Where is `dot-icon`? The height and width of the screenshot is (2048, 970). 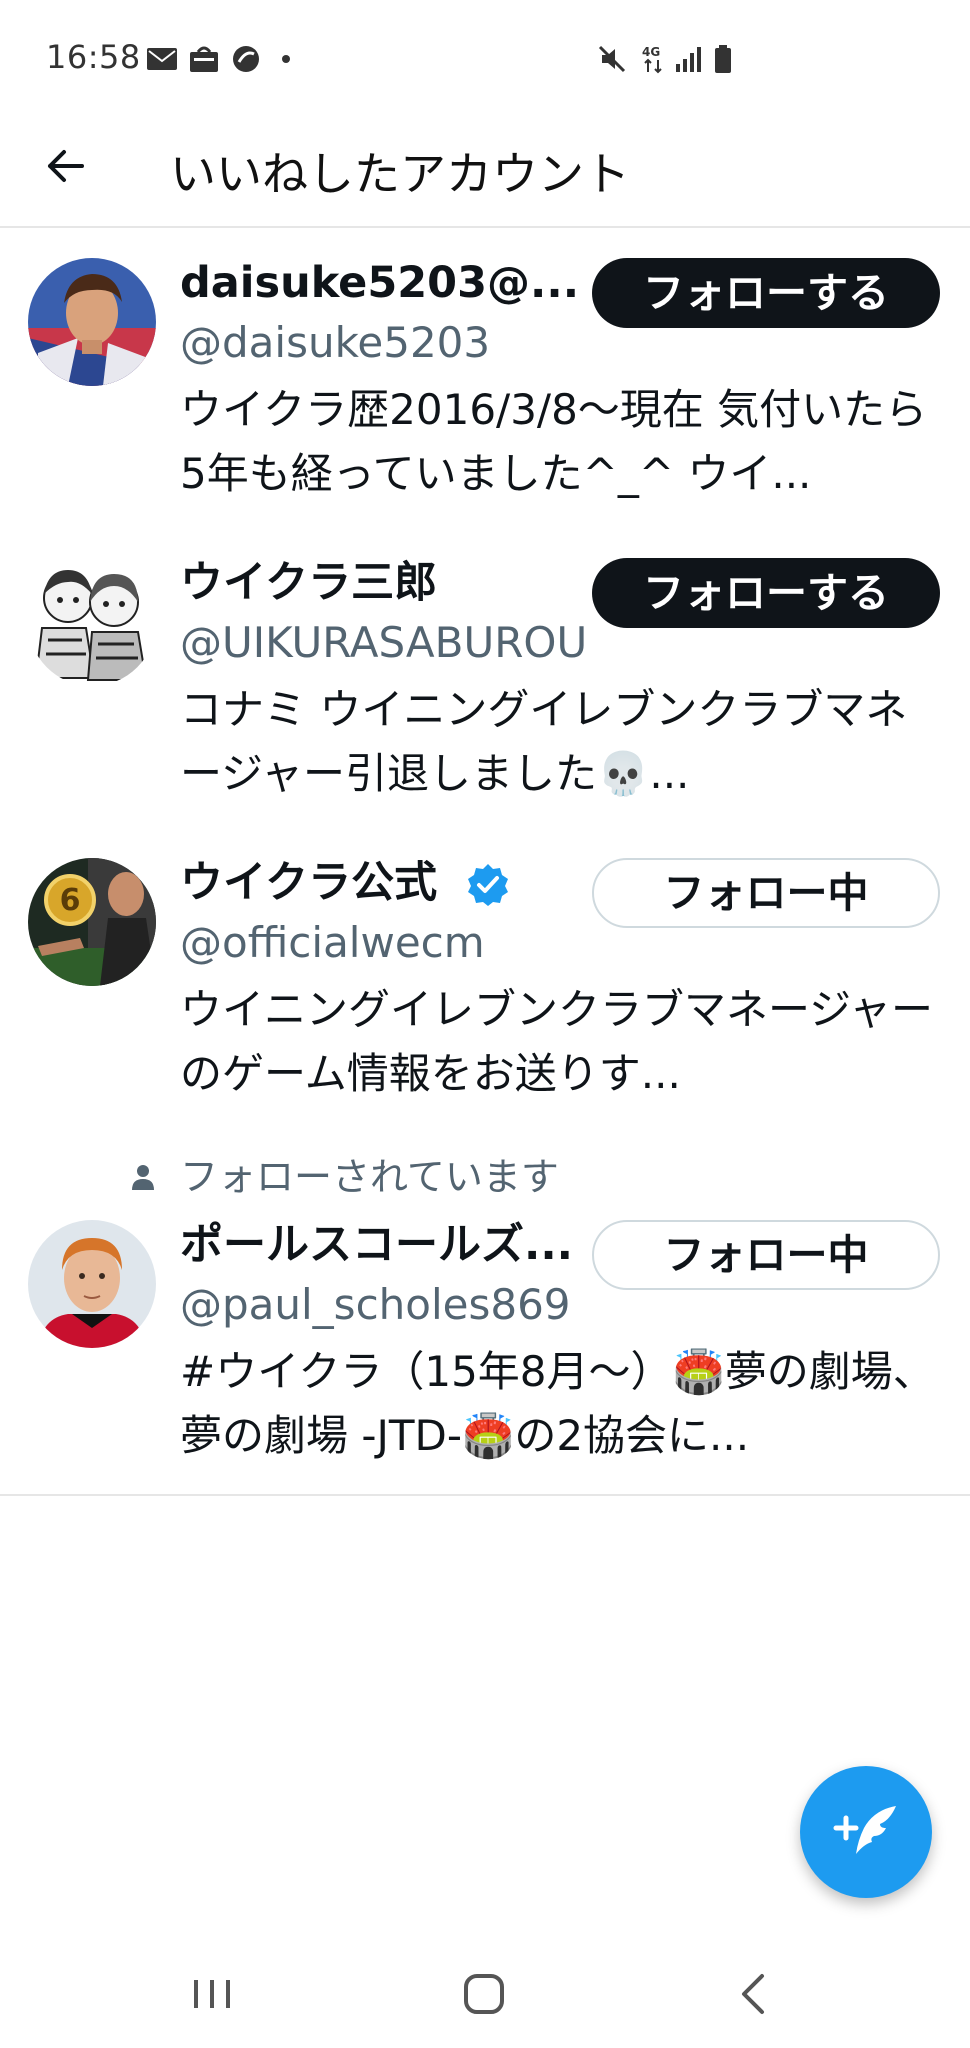
dot-icon is located at coordinates (286, 59).